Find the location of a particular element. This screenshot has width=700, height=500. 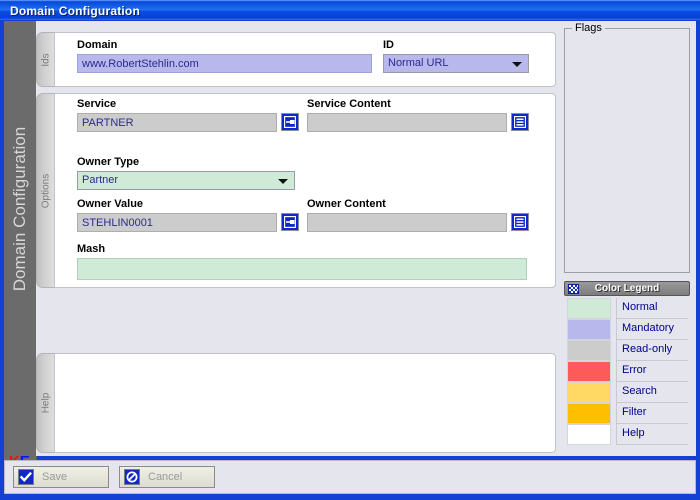

tab-options: Options is located at coordinates (45, 190).